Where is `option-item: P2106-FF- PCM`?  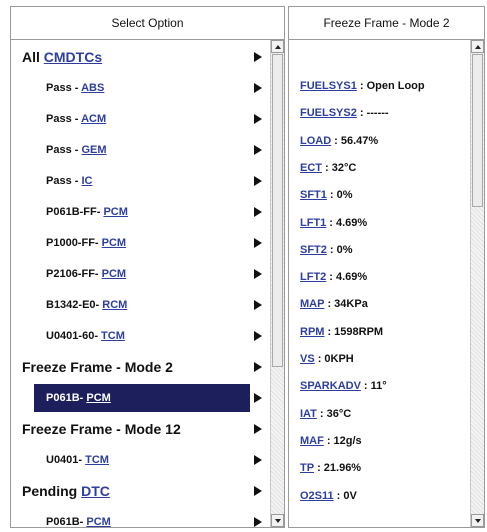 option-item: P2106-FF- PCM is located at coordinates (140, 274).